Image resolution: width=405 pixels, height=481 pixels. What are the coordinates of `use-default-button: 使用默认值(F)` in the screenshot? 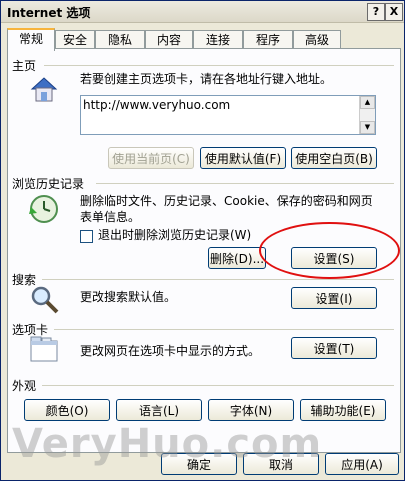 It's located at (243, 158).